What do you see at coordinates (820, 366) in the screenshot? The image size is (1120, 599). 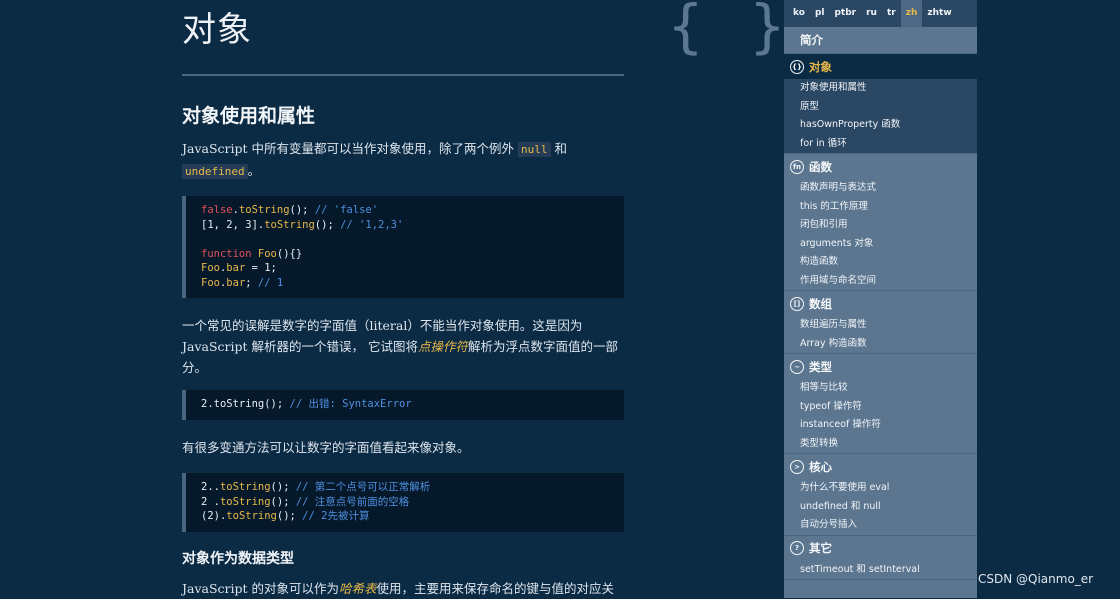 I see `section-title: 类型` at bounding box center [820, 366].